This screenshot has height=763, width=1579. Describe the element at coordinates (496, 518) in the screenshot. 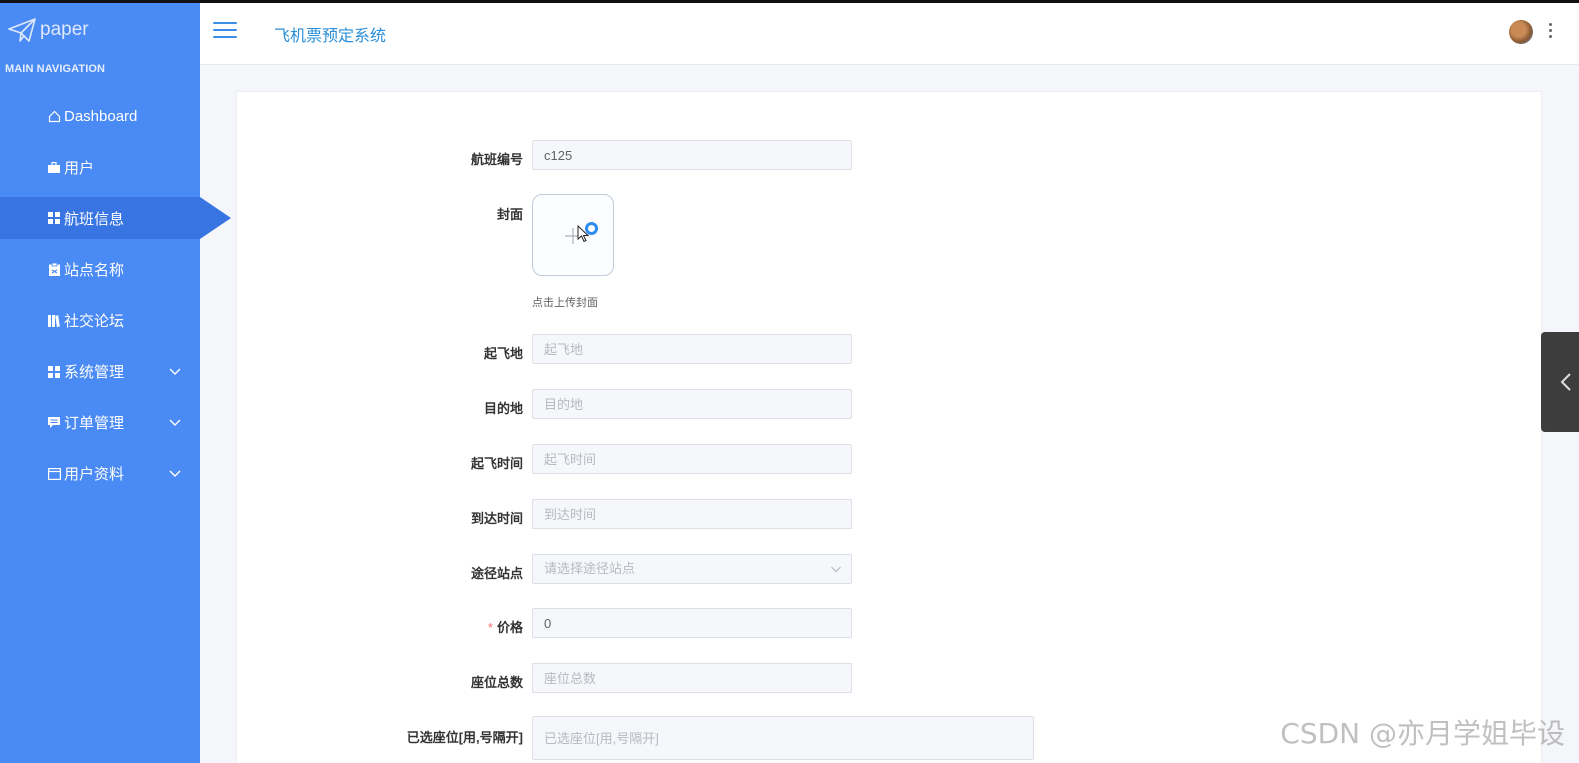

I see `arrive-time-label: 到达时间` at that location.